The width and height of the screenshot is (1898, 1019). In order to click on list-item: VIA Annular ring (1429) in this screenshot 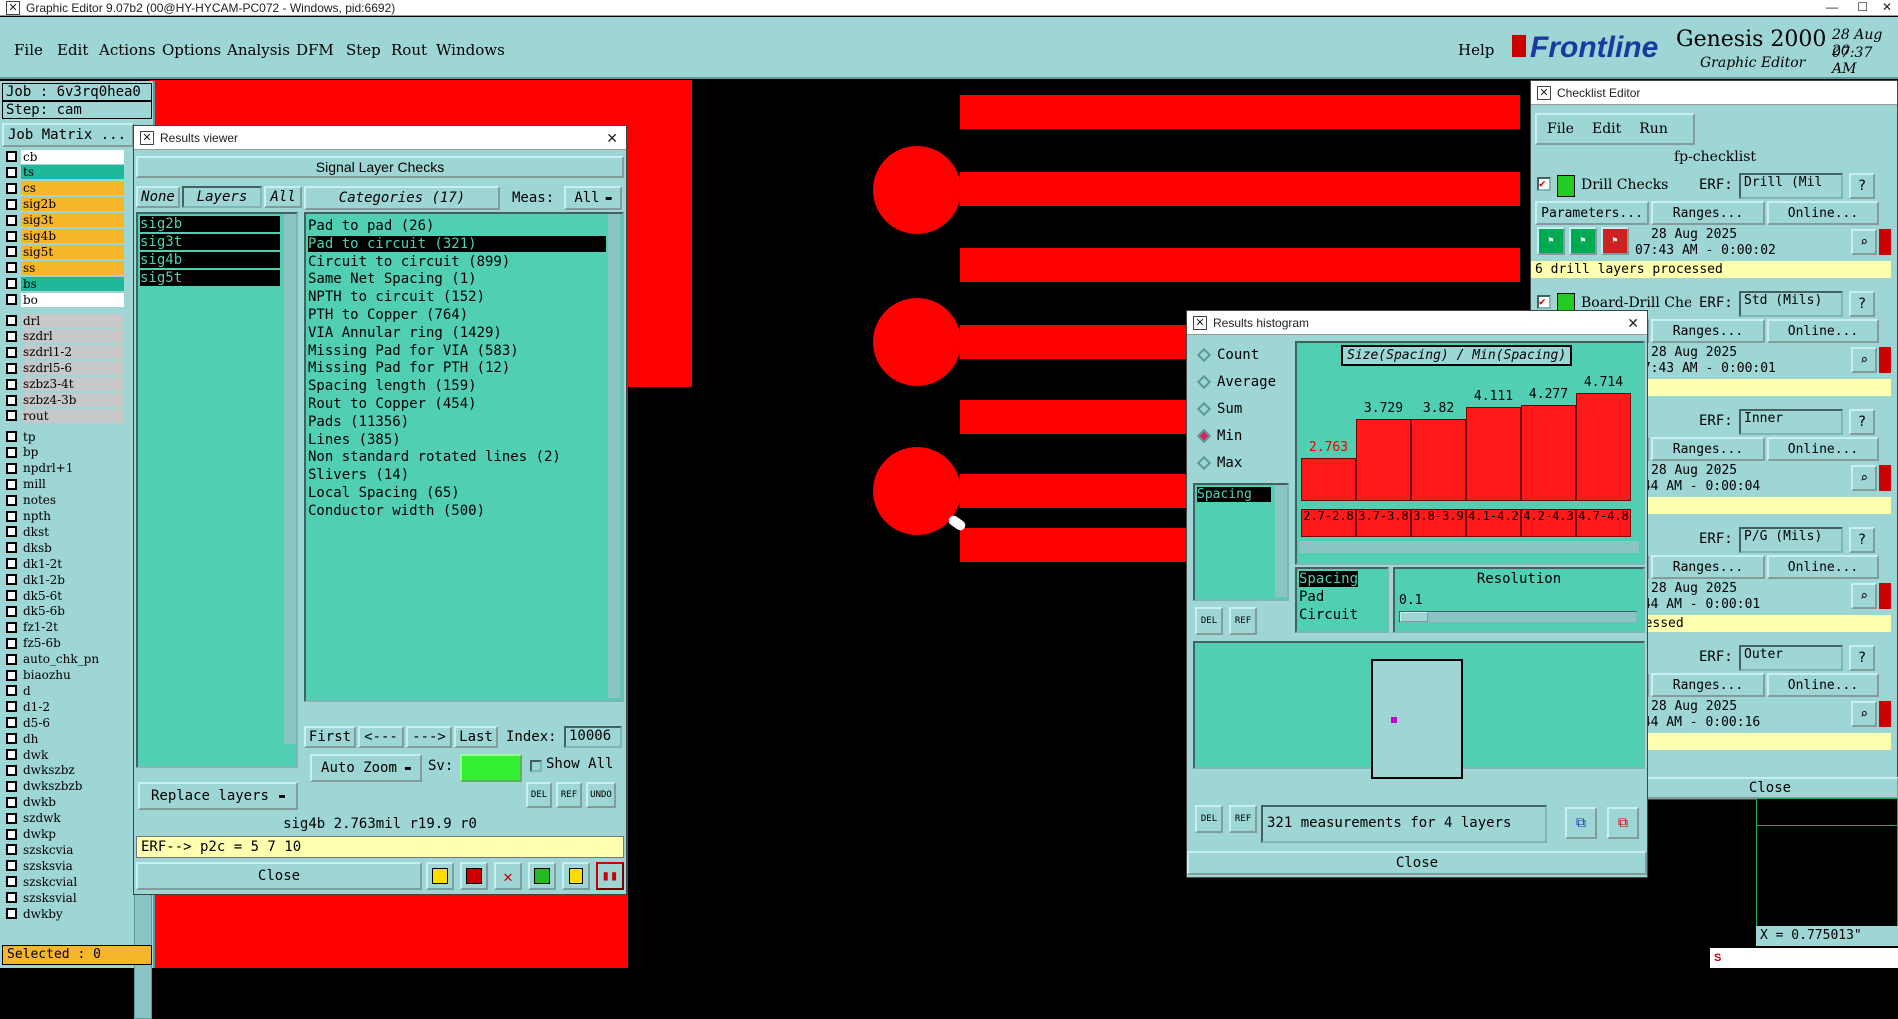, I will do `click(457, 333)`.